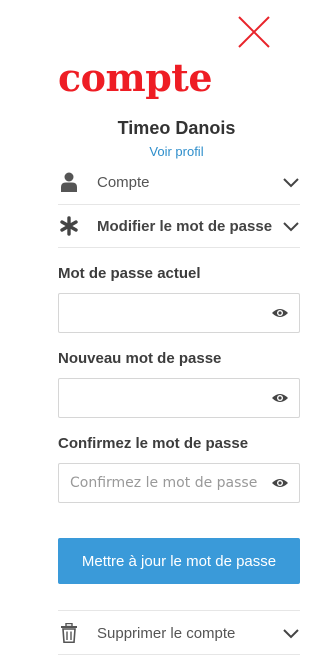 This screenshot has width=325, height=659. I want to click on menu-item-change-password: Modifier le mot de passe, so click(179, 226).